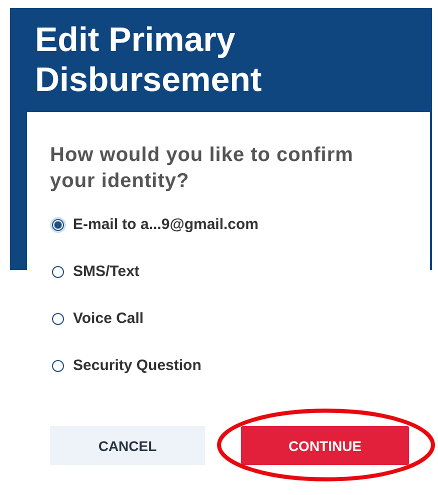 The image size is (438, 495). Describe the element at coordinates (325, 445) in the screenshot. I see `continue-button: CONTINUE` at that location.